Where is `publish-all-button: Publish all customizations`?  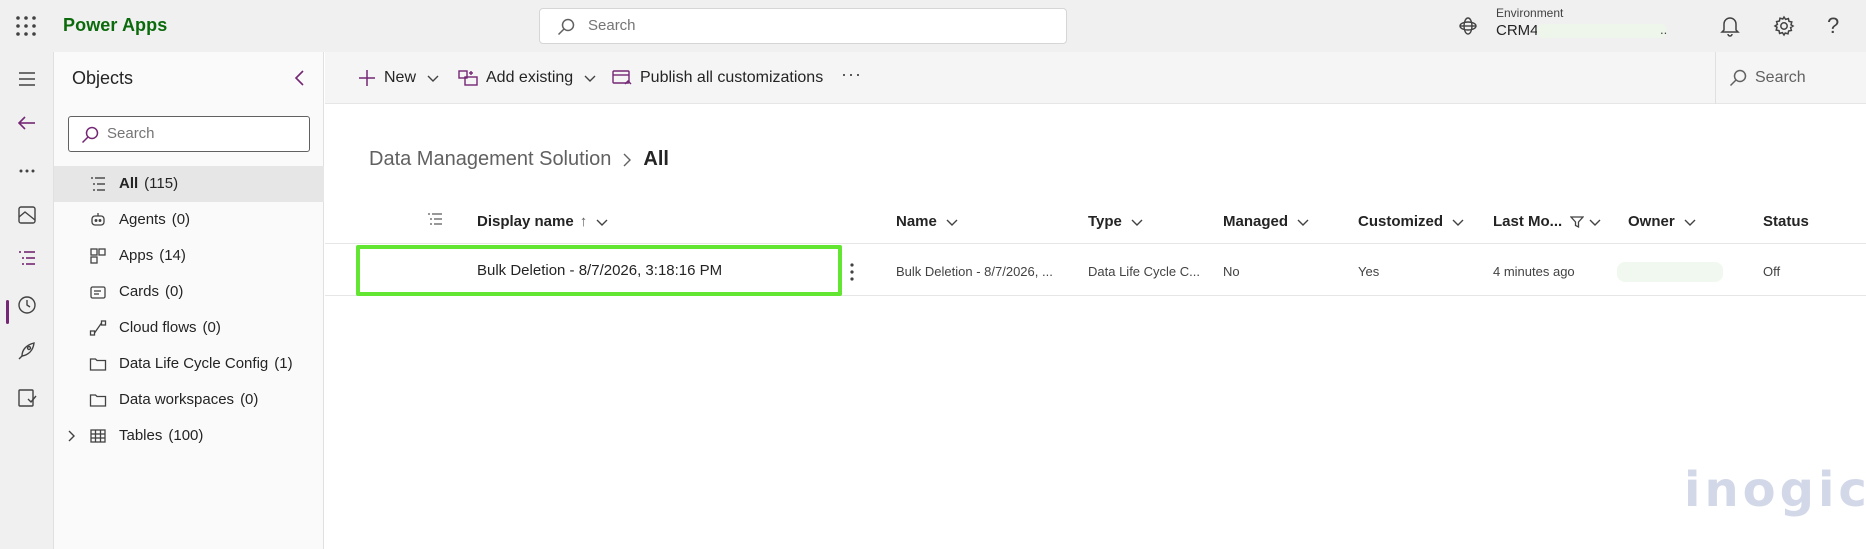
publish-all-button: Publish all customizations is located at coordinates (717, 78).